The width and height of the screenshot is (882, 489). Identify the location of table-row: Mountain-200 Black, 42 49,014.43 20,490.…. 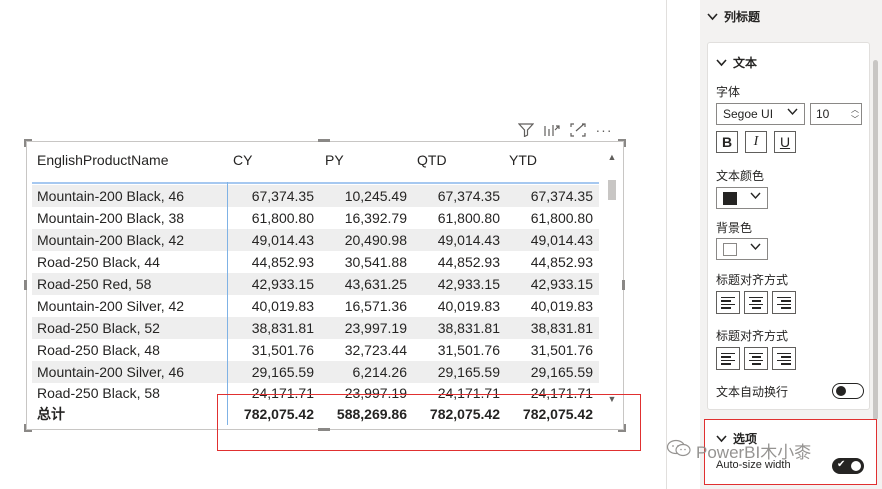
(315, 240).